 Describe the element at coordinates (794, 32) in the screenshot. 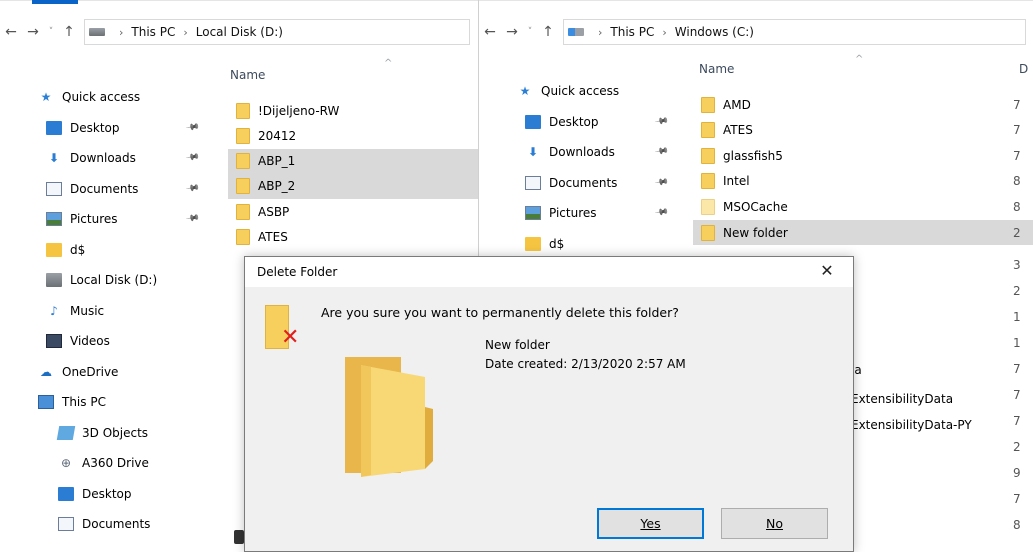

I see `right-address-box: › This PC › Windows (C:)` at that location.